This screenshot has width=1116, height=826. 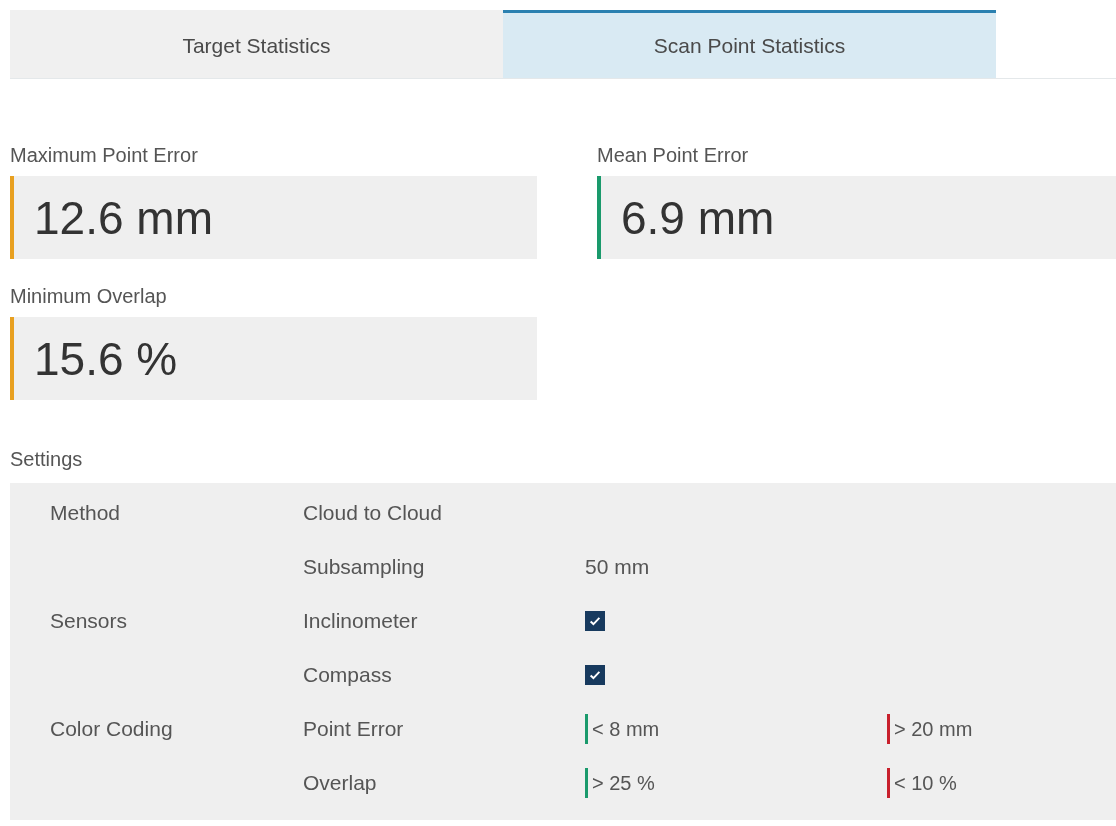 What do you see at coordinates (698, 217) in the screenshot?
I see `metric-value: 6.9 mm` at bounding box center [698, 217].